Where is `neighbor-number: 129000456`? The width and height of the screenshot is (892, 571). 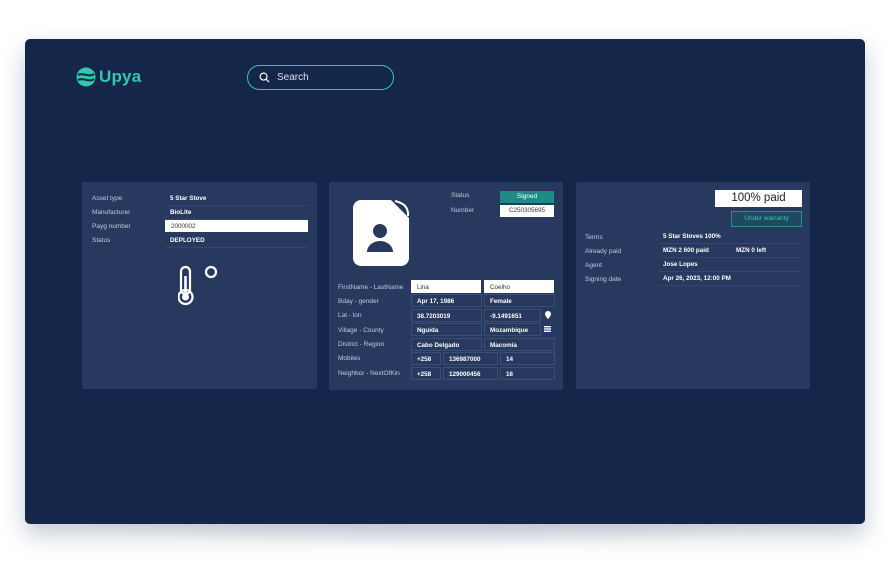
neighbor-number: 129000456 is located at coordinates (470, 373).